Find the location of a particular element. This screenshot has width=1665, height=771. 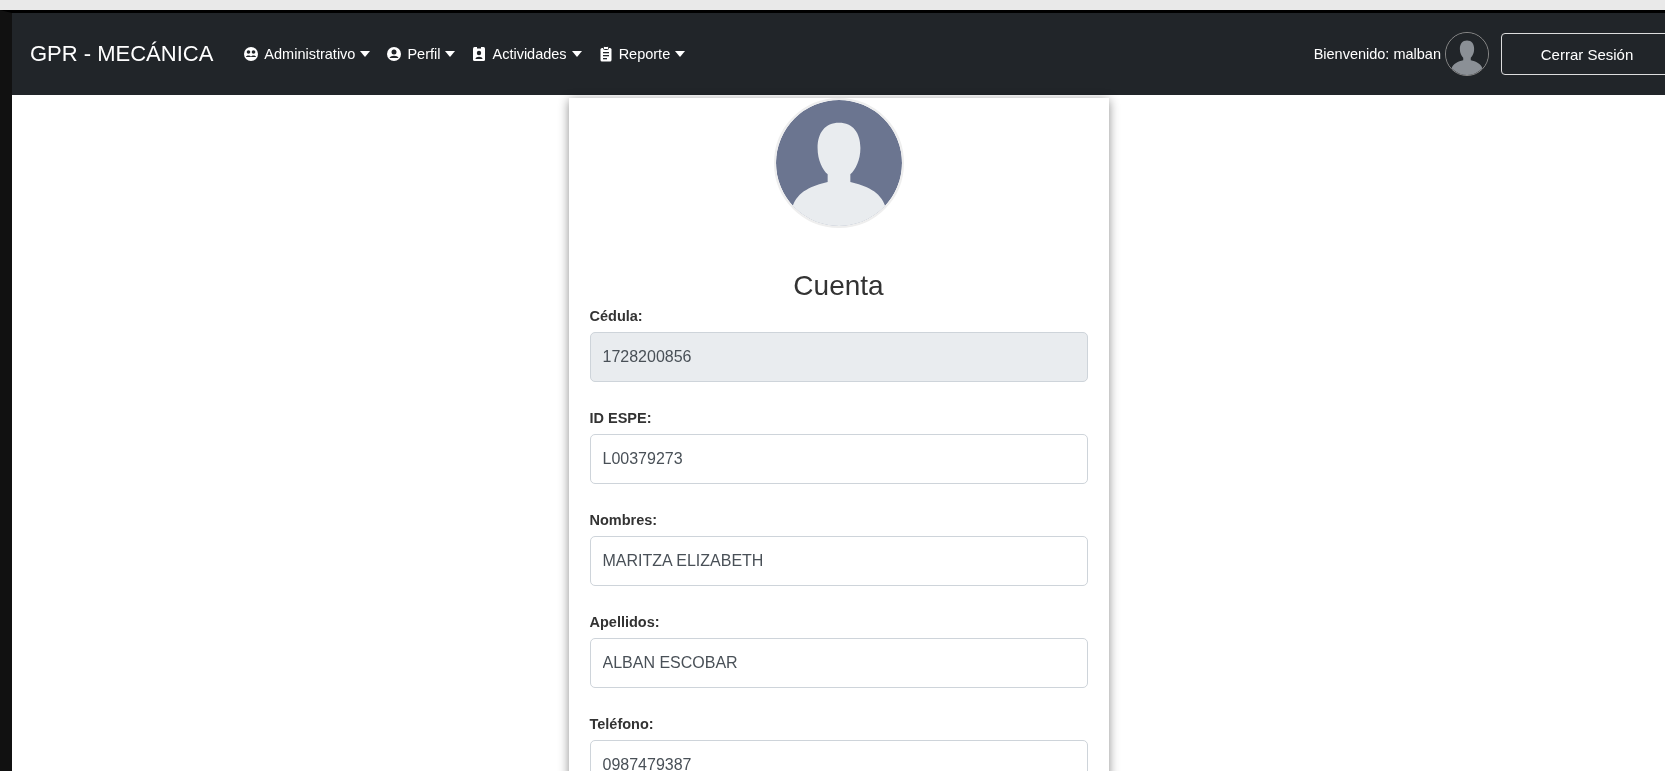

welcome-text: Bienvenido: malban is located at coordinates (1377, 54).